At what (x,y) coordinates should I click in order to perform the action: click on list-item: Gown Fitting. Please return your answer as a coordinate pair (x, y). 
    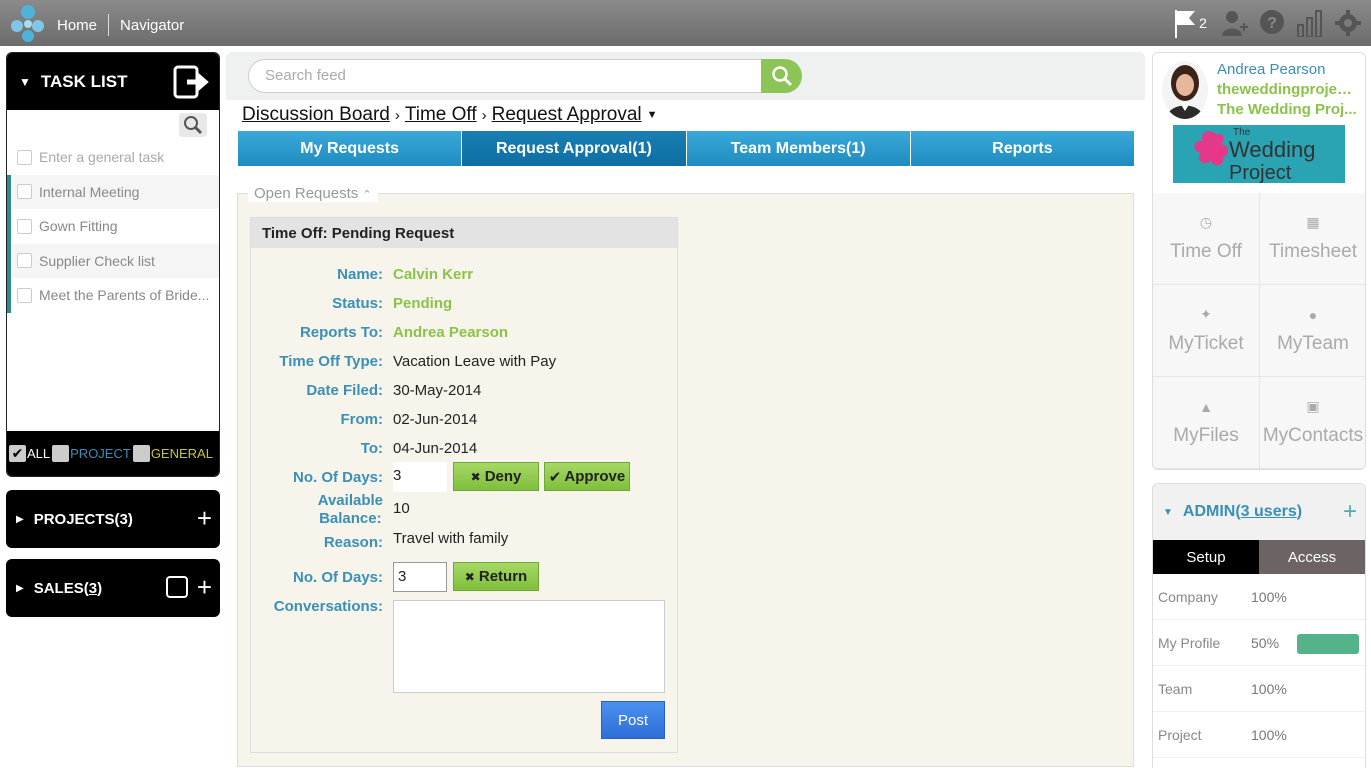
    Looking at the image, I should click on (113, 226).